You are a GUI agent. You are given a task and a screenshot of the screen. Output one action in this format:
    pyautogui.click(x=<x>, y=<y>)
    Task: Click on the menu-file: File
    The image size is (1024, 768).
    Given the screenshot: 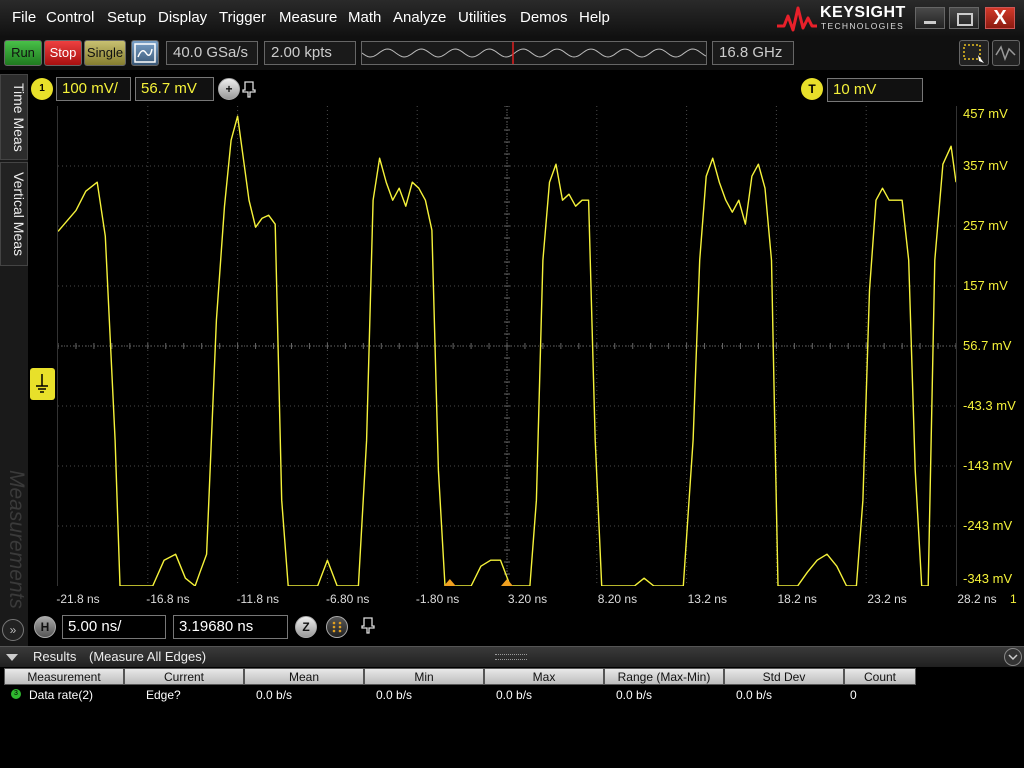 What is the action you would take?
    pyautogui.click(x=24, y=18)
    